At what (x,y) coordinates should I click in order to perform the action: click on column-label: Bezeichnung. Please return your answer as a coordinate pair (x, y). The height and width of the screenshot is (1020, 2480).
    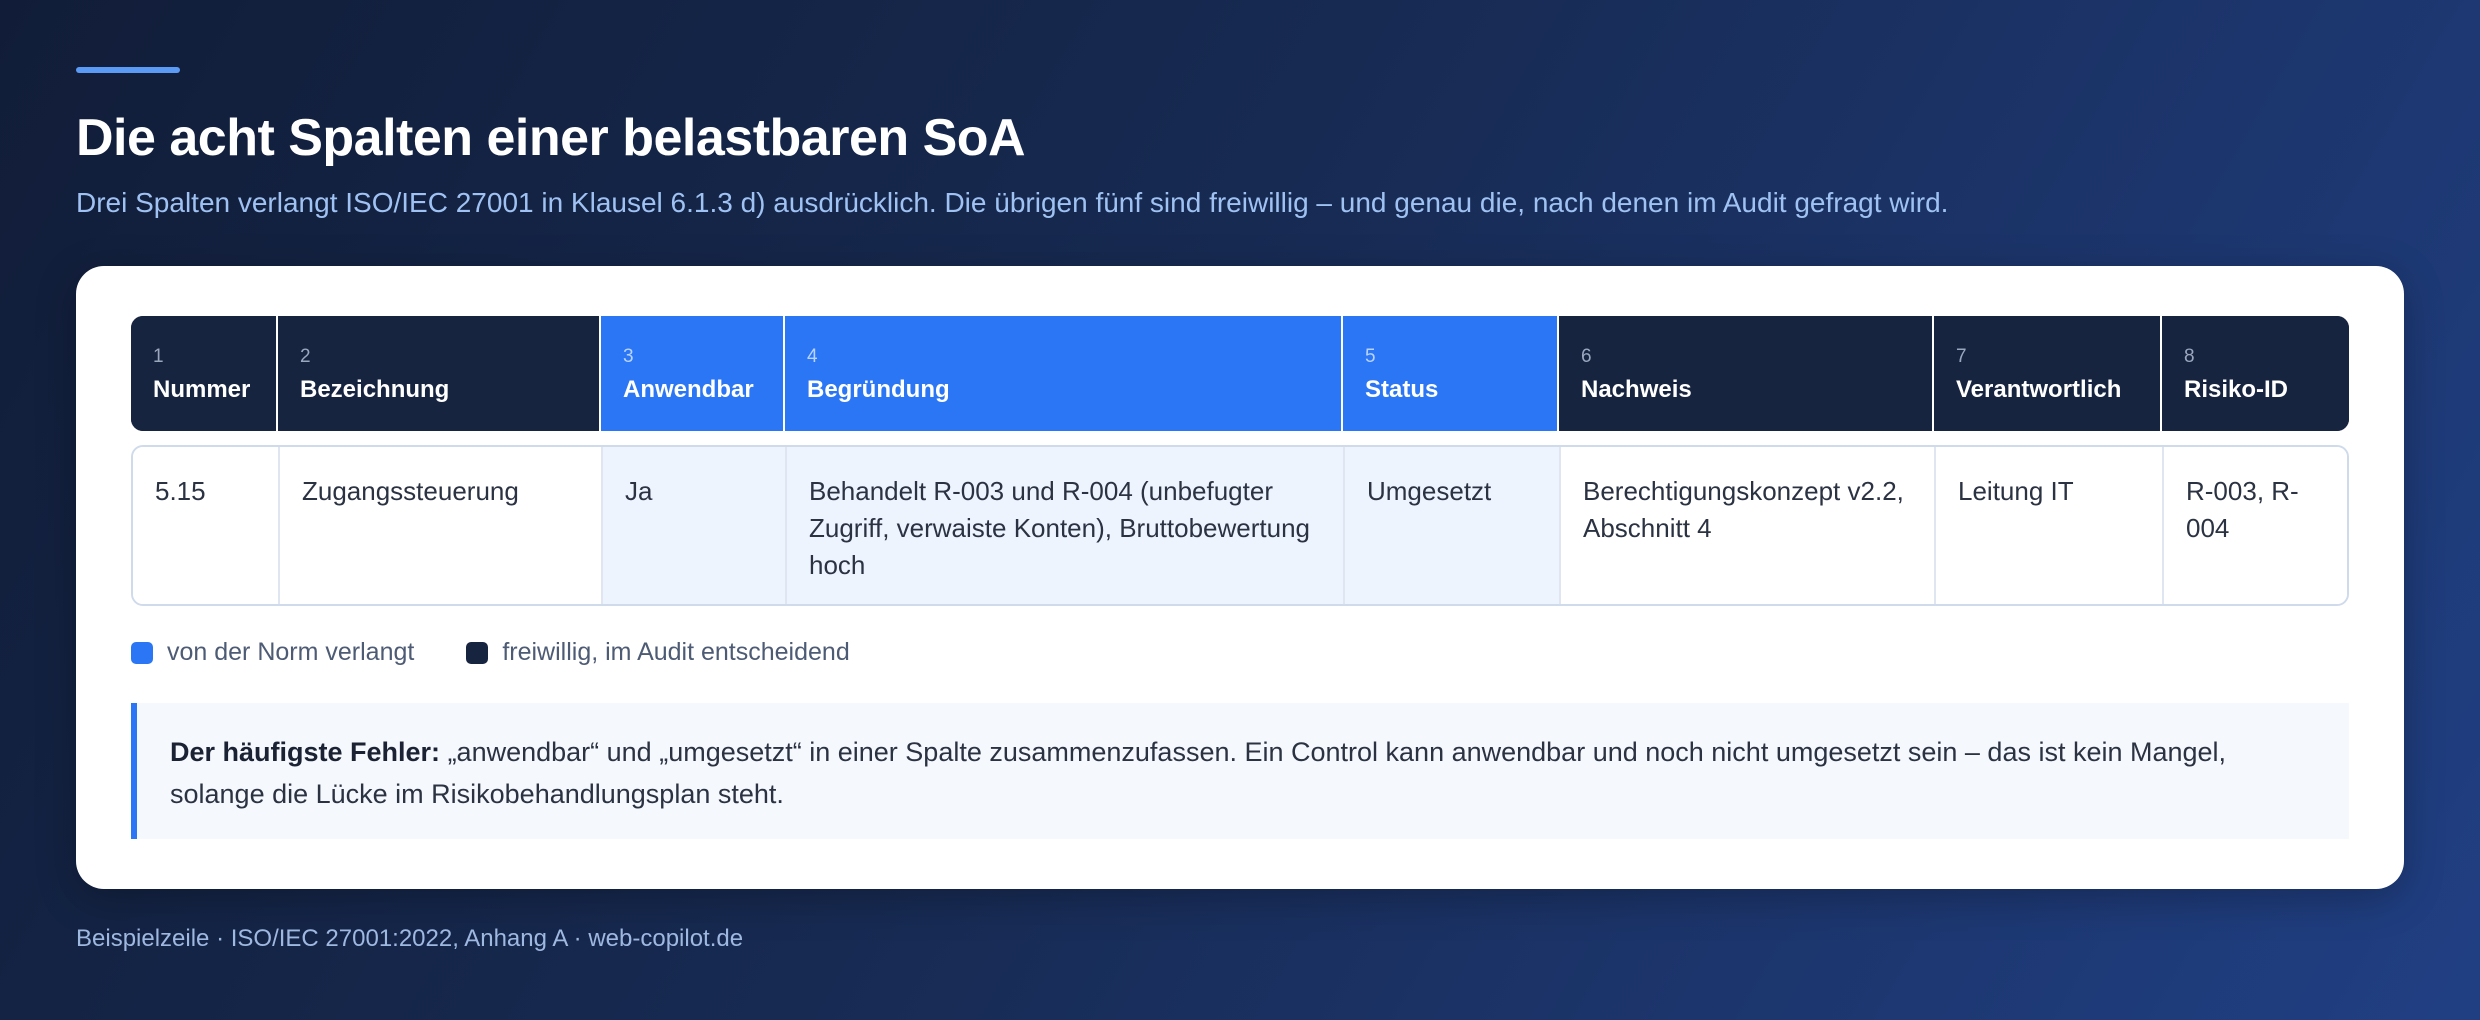
    Looking at the image, I should click on (375, 389).